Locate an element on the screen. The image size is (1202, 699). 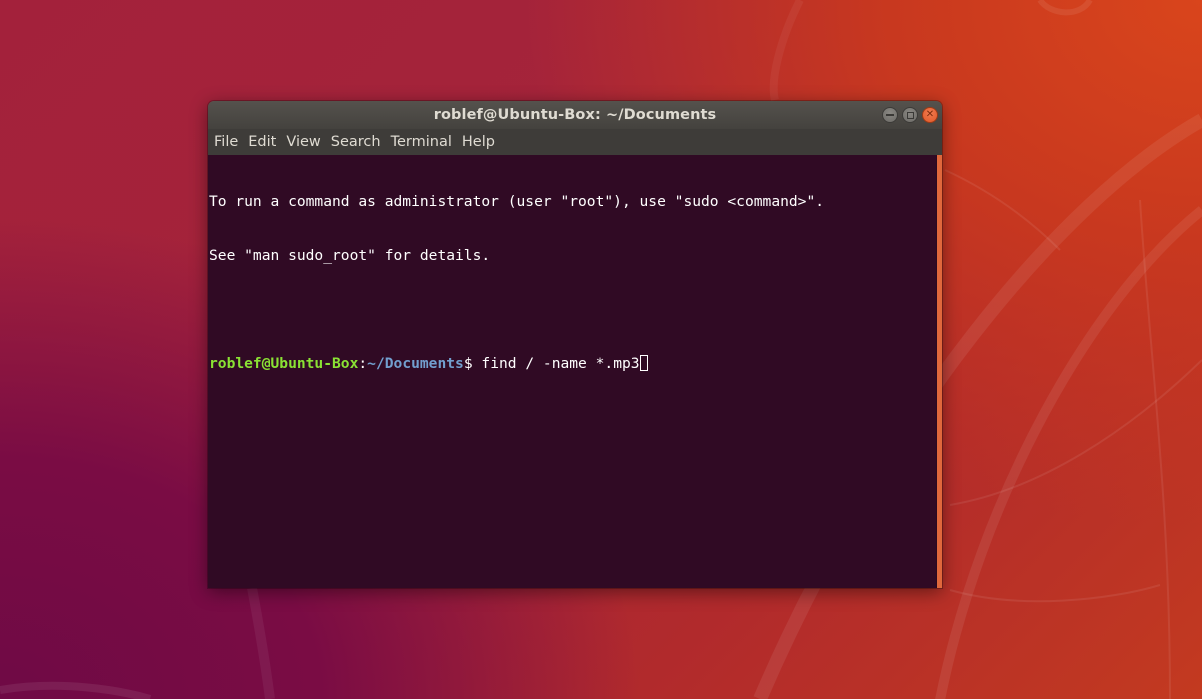
scrollbar-thumb is located at coordinates (939, 371).